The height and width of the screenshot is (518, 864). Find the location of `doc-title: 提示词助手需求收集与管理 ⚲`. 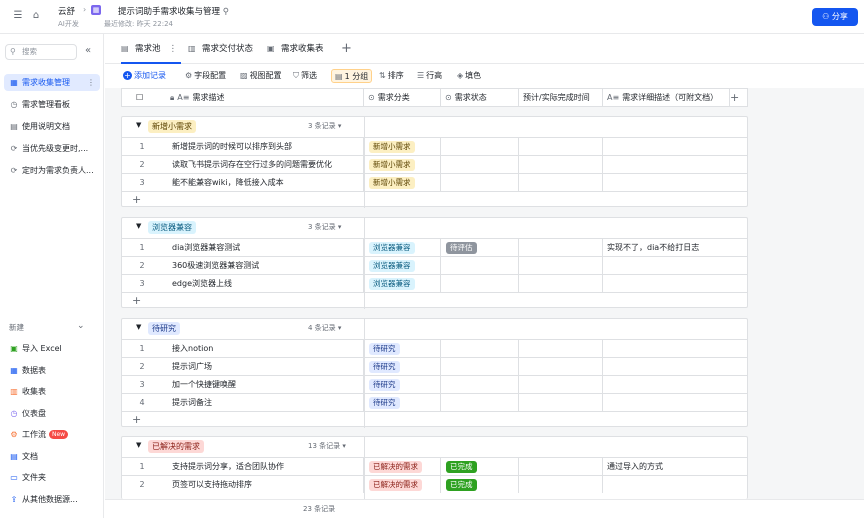

doc-title: 提示词助手需求收集与管理 ⚲ is located at coordinates (173, 11).